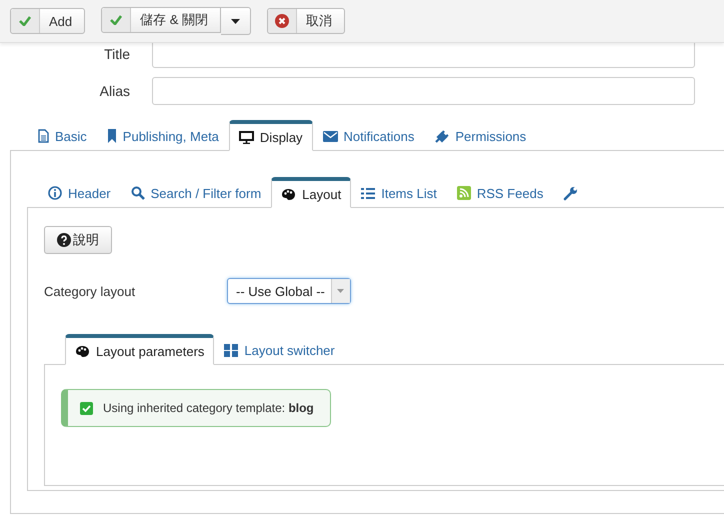 The height and width of the screenshot is (528, 724). What do you see at coordinates (270, 135) in the screenshot?
I see `tab: Display` at bounding box center [270, 135].